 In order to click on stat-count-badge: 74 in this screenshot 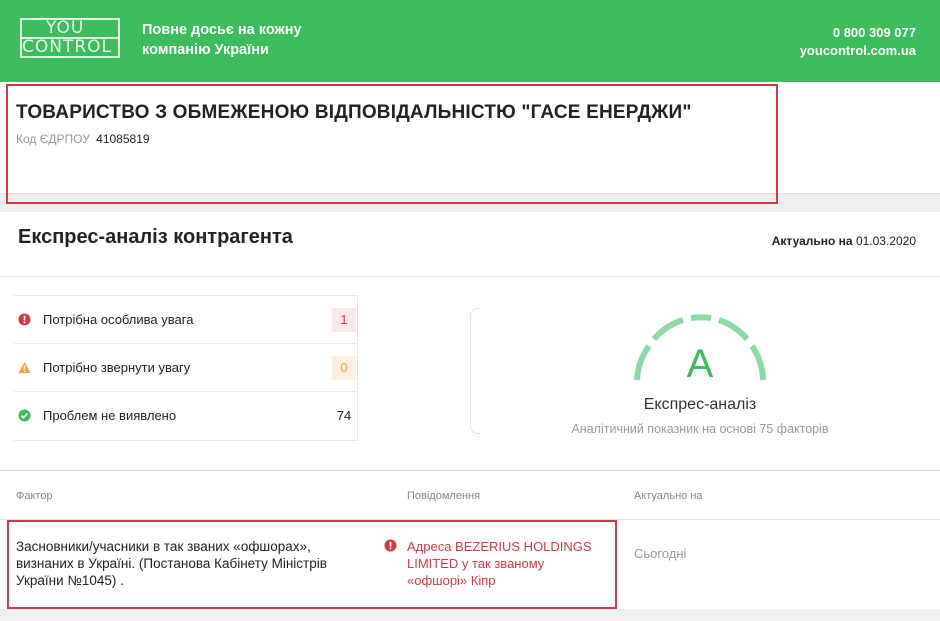, I will do `click(344, 415)`.